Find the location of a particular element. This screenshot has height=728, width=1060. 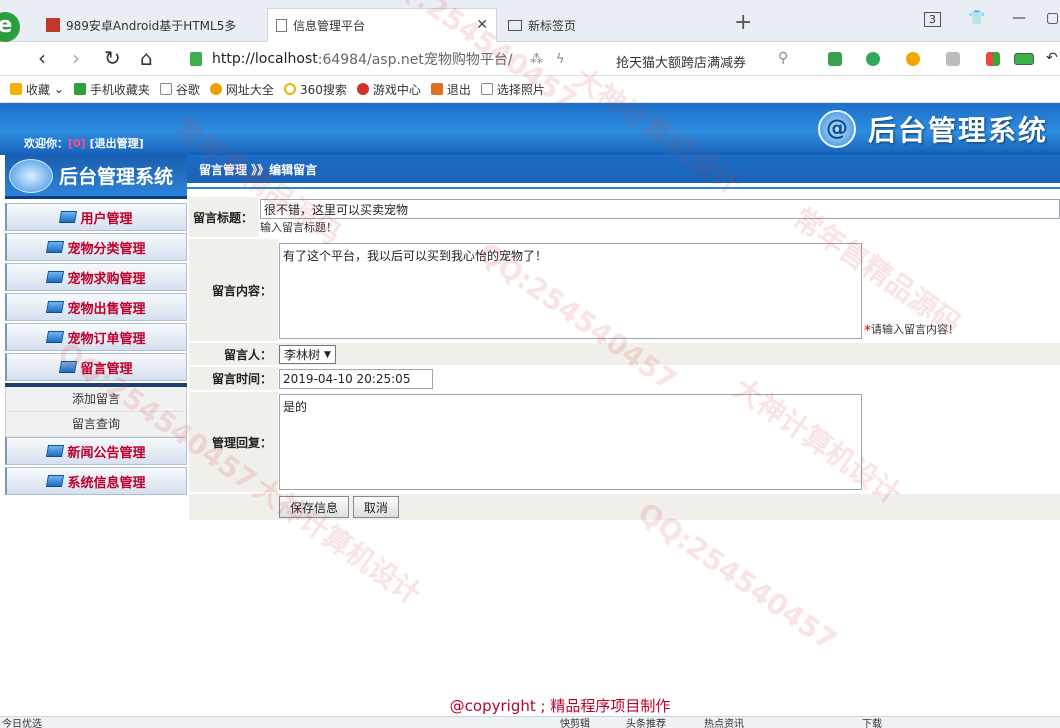

sidebar-logo-icon is located at coordinates (31, 175).